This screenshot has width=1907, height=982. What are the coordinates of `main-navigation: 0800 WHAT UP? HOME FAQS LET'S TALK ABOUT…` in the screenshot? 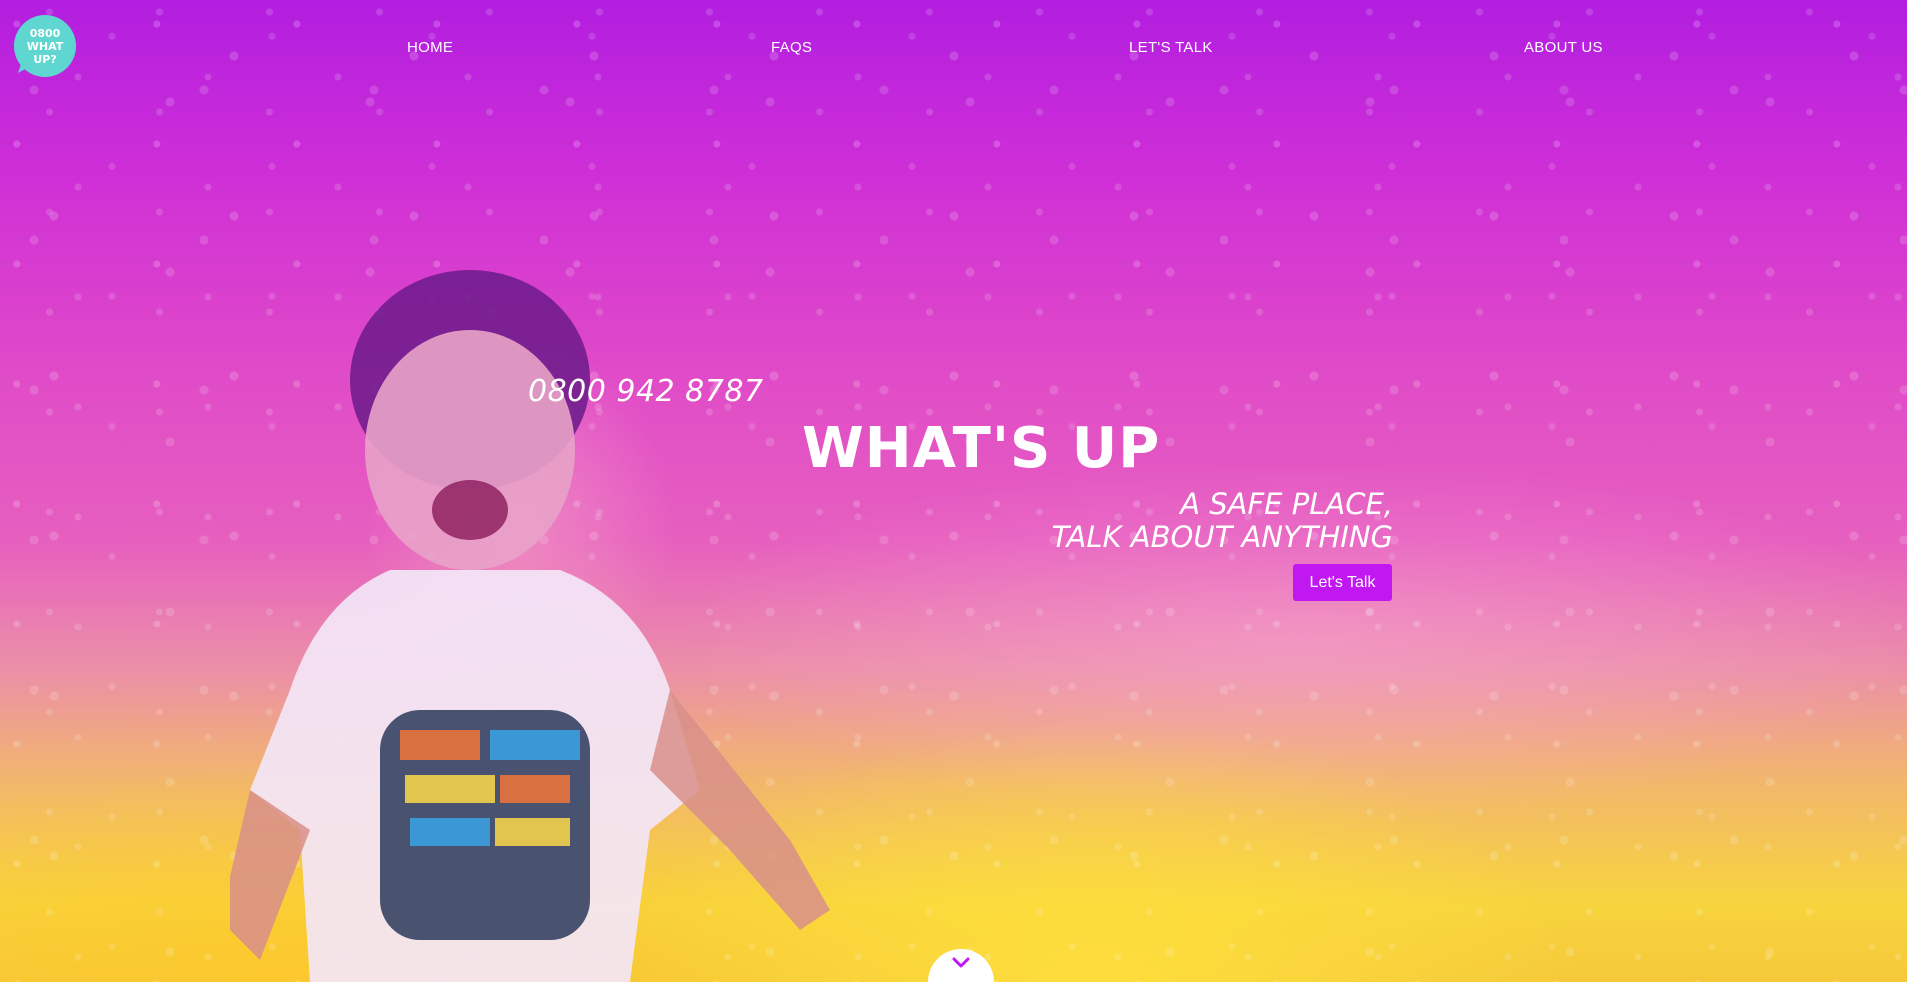 It's located at (953, 50).